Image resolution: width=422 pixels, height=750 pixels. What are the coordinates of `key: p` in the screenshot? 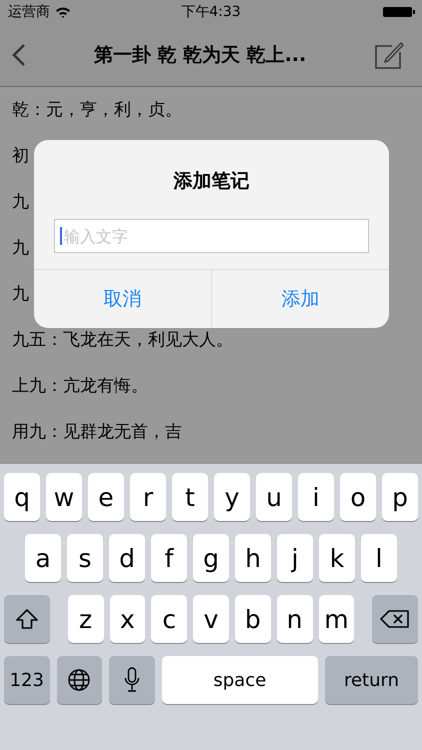 It's located at (400, 497).